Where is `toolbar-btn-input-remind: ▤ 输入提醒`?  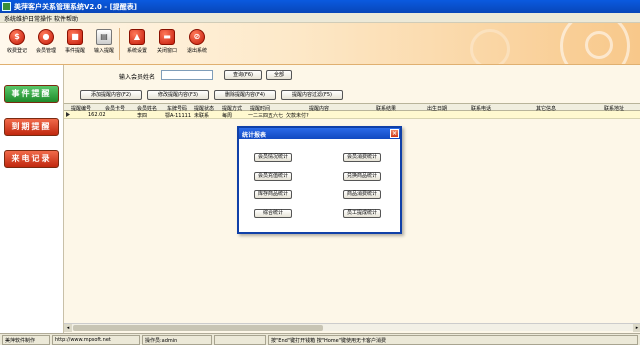 toolbar-btn-input-remind: ▤ 输入提醒 is located at coordinates (104, 44).